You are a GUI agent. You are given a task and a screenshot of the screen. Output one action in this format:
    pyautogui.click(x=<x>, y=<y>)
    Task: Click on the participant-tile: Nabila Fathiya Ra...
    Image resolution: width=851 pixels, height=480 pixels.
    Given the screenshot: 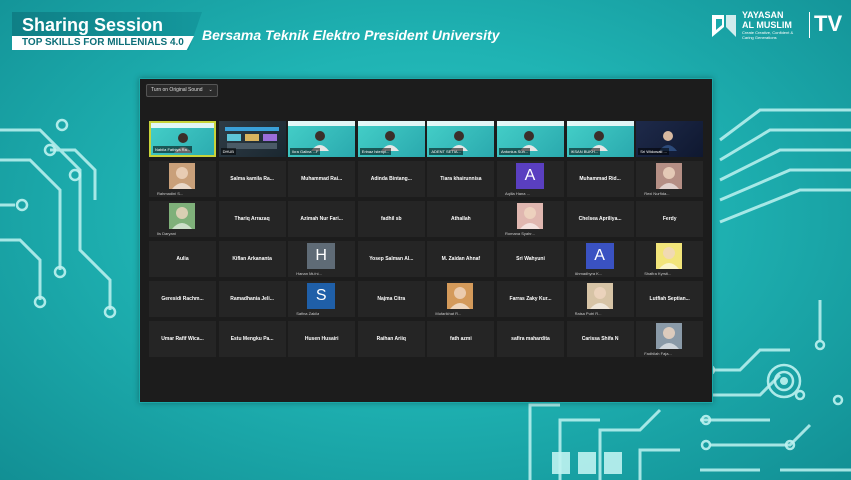 What is the action you would take?
    pyautogui.click(x=182, y=139)
    